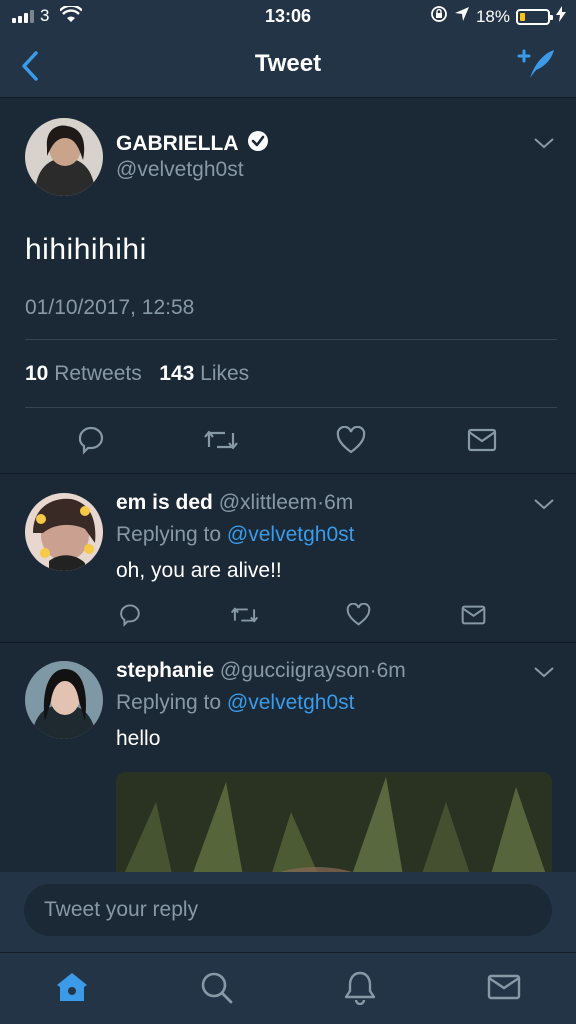 The image size is (576, 1024). Describe the element at coordinates (72, 987) in the screenshot. I see `home-icon` at that location.